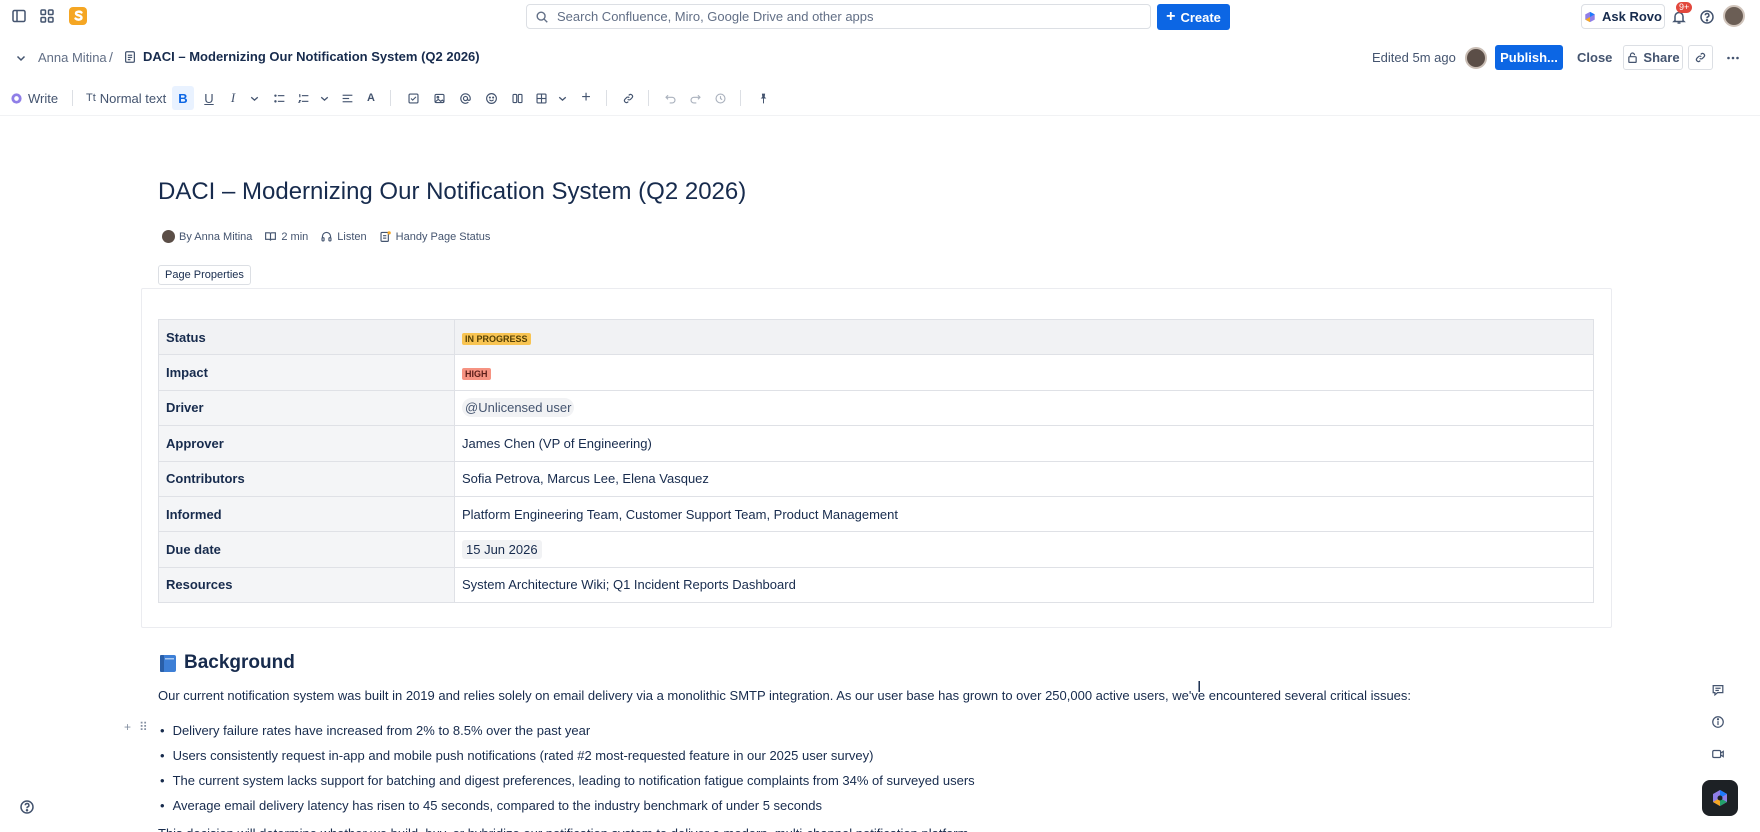 The height and width of the screenshot is (832, 1760). I want to click on copy-link-button, so click(1700, 57).